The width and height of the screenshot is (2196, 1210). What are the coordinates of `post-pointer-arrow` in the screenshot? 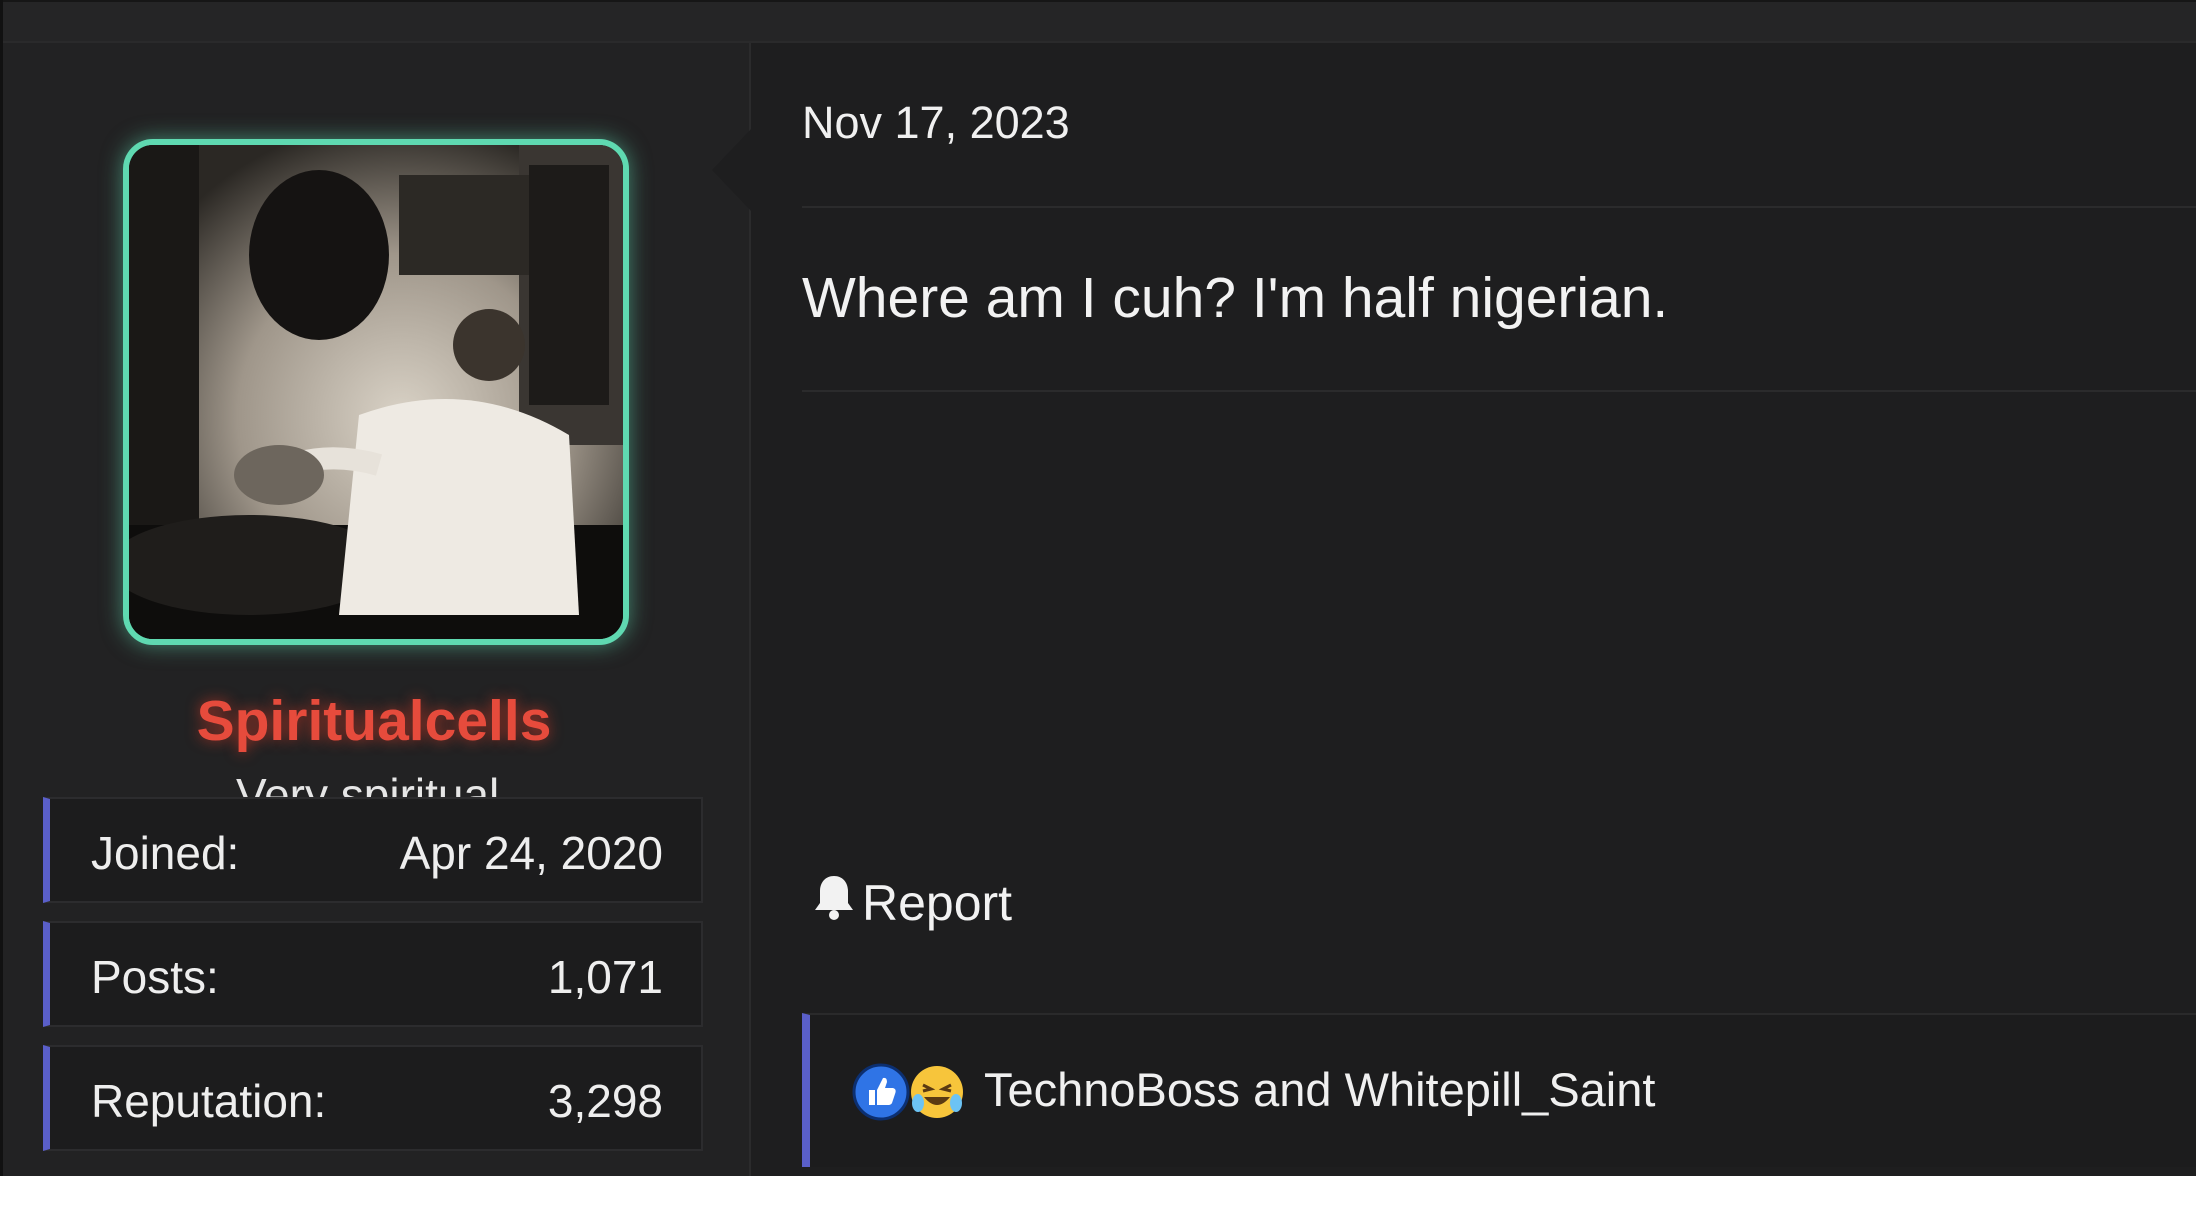 It's located at (732, 170).